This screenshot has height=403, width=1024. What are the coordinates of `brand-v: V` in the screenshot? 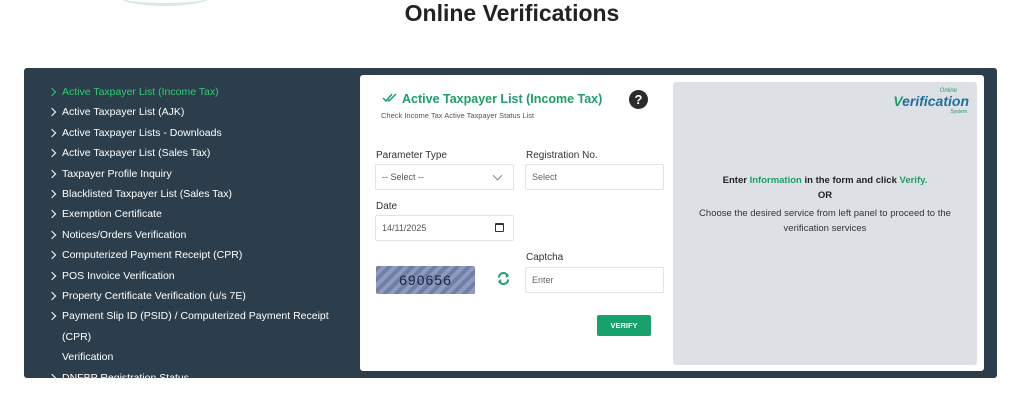 It's located at (898, 101).